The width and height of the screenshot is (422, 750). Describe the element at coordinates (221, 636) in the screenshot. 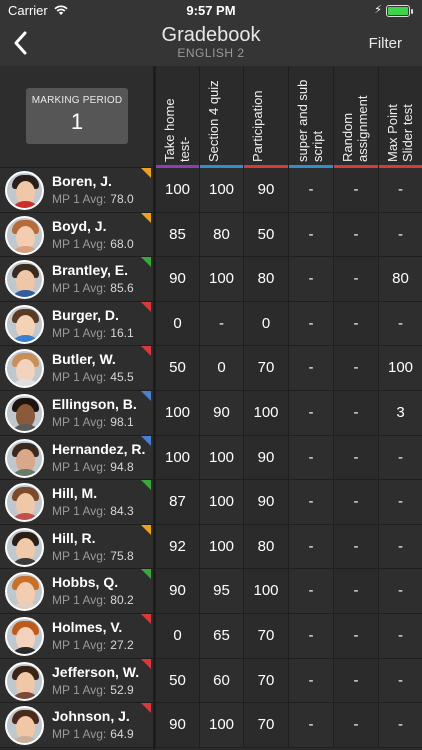

I see `score-cell: 65` at that location.